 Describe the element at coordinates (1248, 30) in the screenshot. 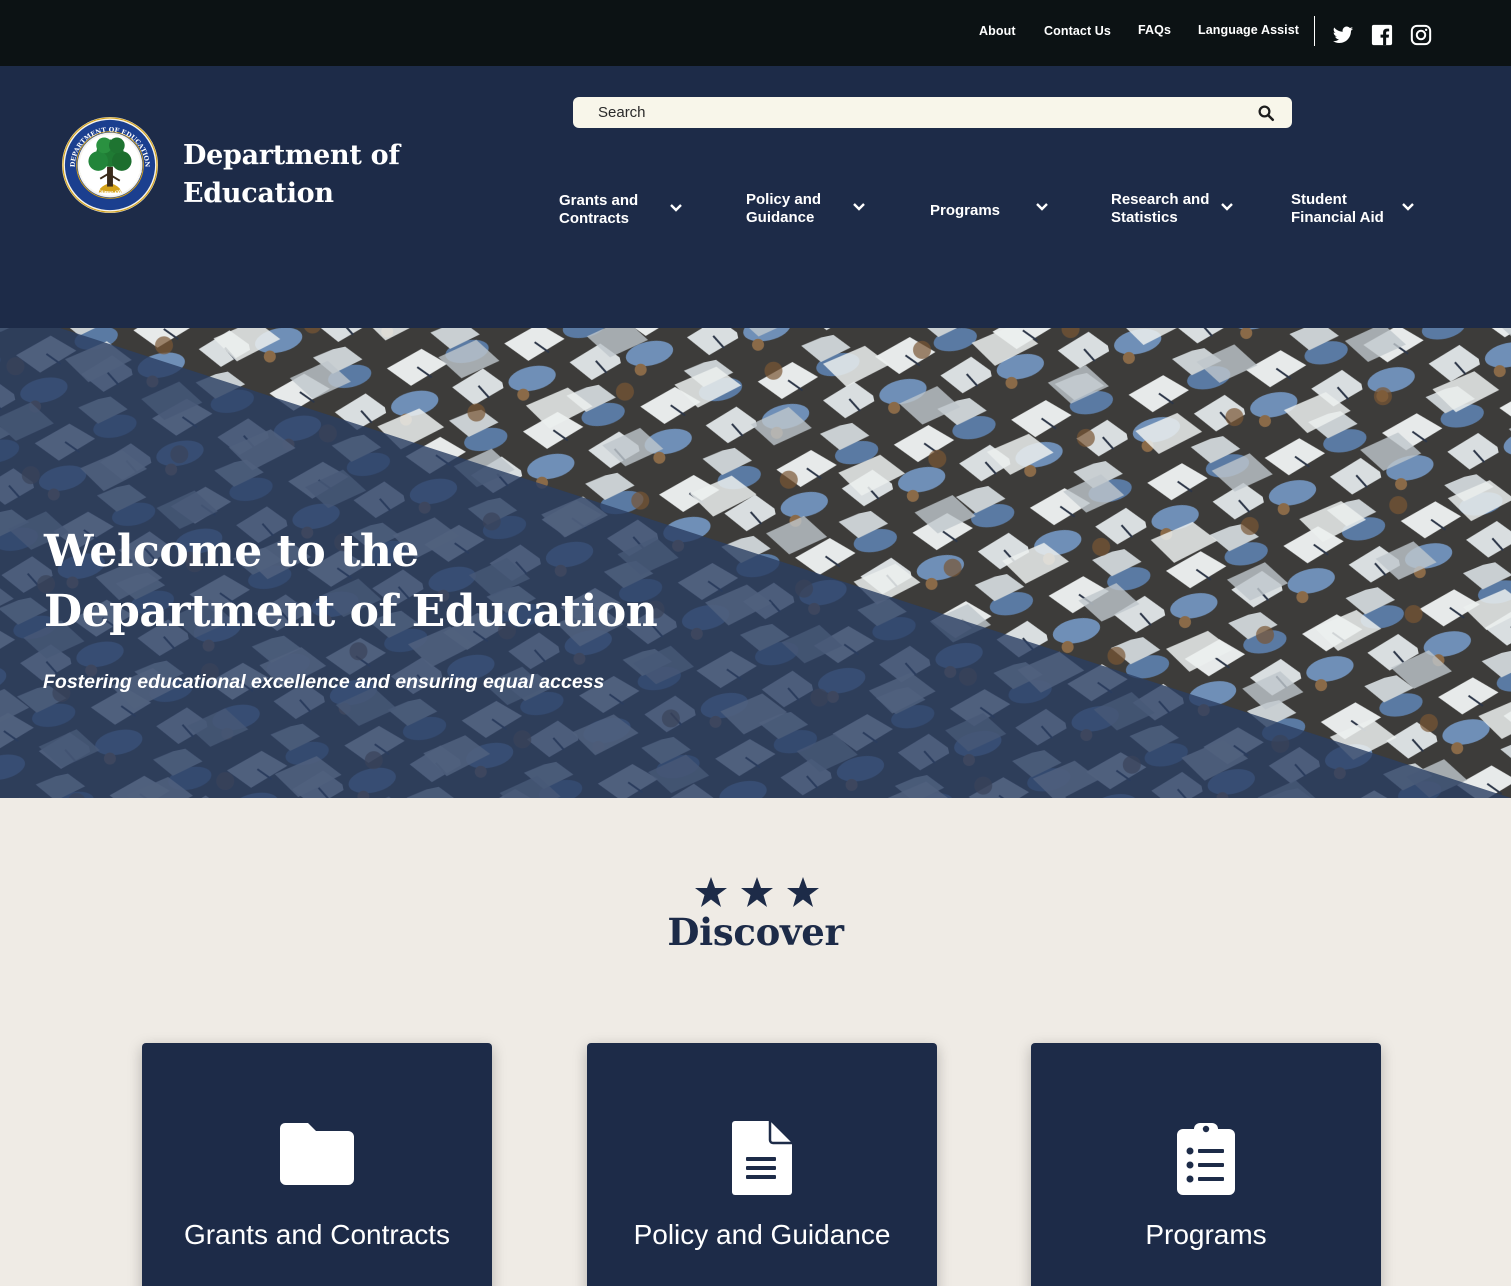

I see `language-assist-link: Language Assist` at that location.